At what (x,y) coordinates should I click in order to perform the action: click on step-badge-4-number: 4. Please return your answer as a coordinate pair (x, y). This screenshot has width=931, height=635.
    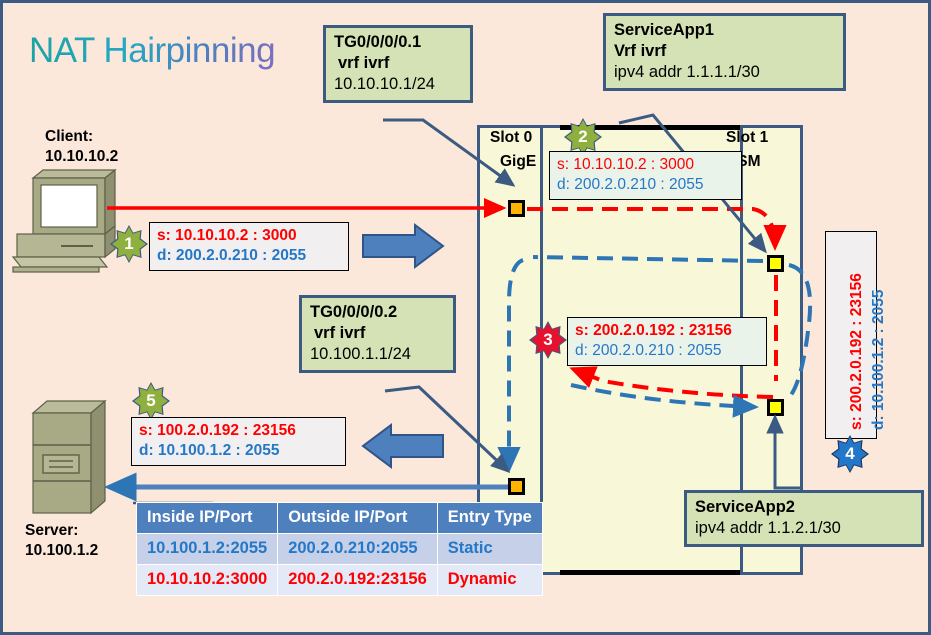
    Looking at the image, I should click on (850, 454).